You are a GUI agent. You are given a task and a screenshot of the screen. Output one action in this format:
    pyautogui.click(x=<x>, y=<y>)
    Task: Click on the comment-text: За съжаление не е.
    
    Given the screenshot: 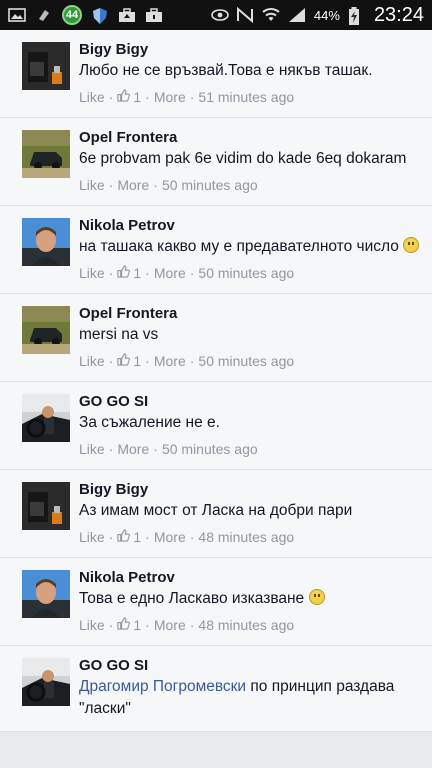 What is the action you would take?
    pyautogui.click(x=250, y=423)
    